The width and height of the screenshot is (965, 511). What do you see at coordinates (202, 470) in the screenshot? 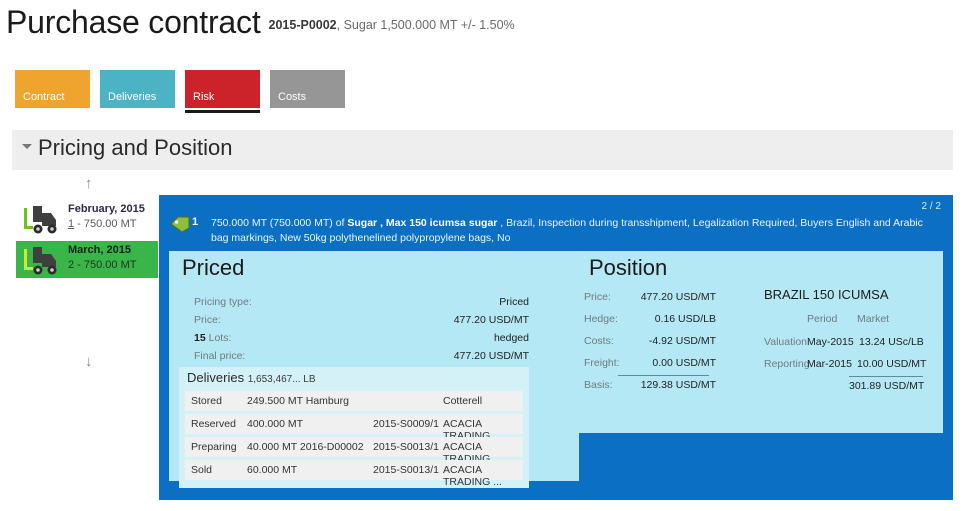
I see `delivery-status: Sold` at bounding box center [202, 470].